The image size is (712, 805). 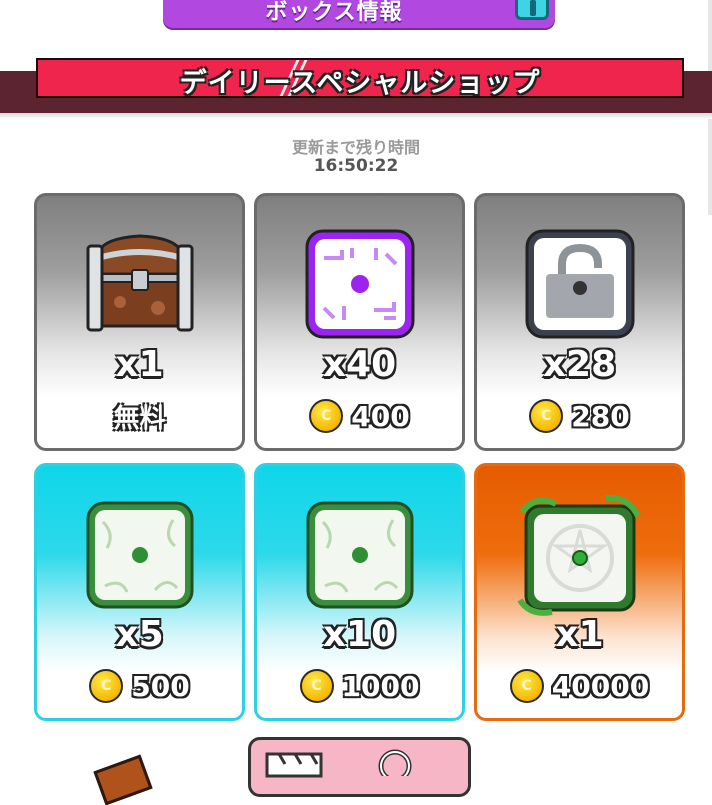 I want to click on shop-item-card-green-dice: x10 C 1000, so click(x=359, y=592).